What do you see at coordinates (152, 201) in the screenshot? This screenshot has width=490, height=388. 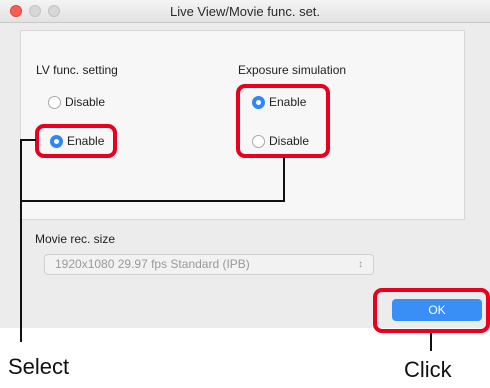 I see `select-leader-horizontal` at bounding box center [152, 201].